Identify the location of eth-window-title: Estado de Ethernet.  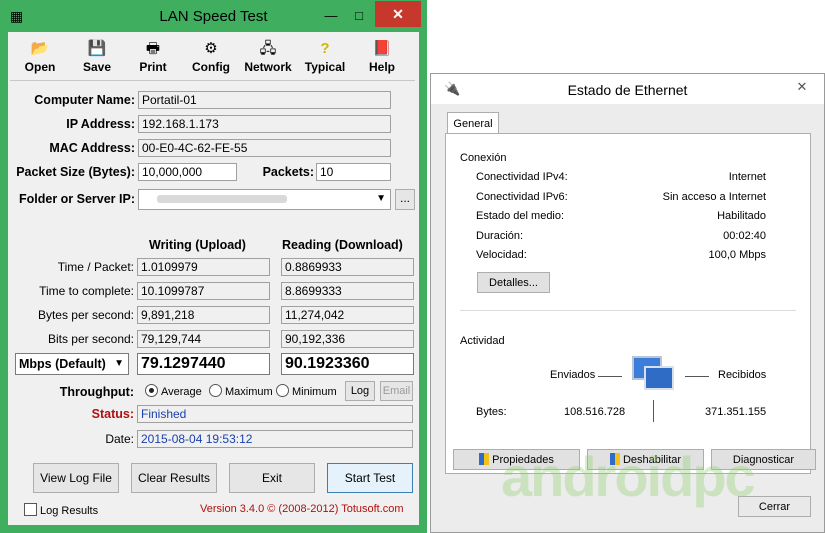
(627, 90).